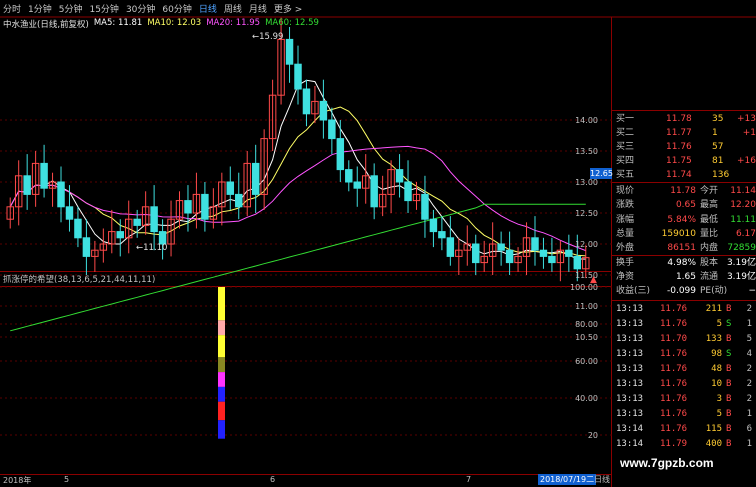 The image size is (756, 487). I want to click on timeframe-7: 周线, so click(233, 8).